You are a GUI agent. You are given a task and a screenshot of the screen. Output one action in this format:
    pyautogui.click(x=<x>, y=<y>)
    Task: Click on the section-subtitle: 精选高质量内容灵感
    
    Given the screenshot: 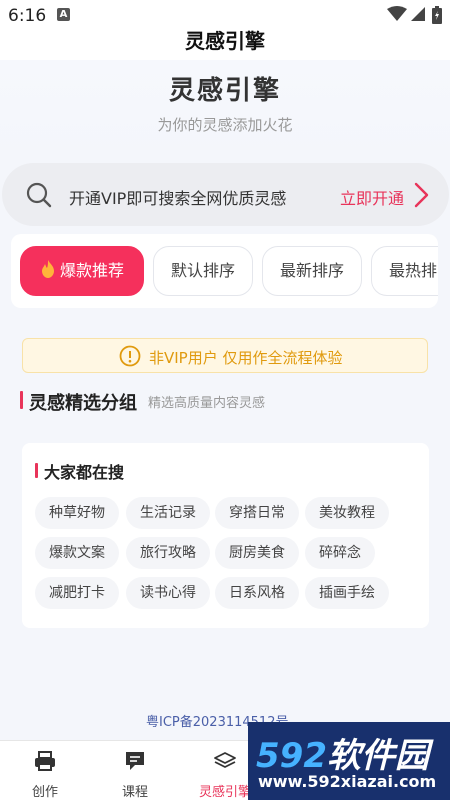 What is the action you would take?
    pyautogui.click(x=207, y=403)
    